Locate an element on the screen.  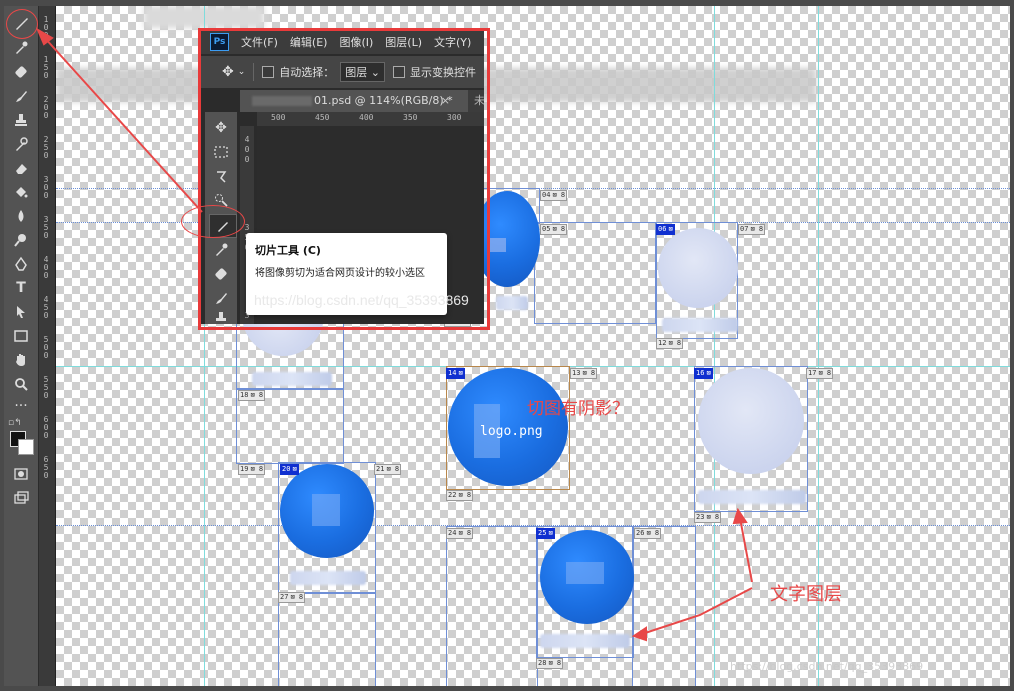
slice-16-badge: 16 is located at coordinates (700, 373).